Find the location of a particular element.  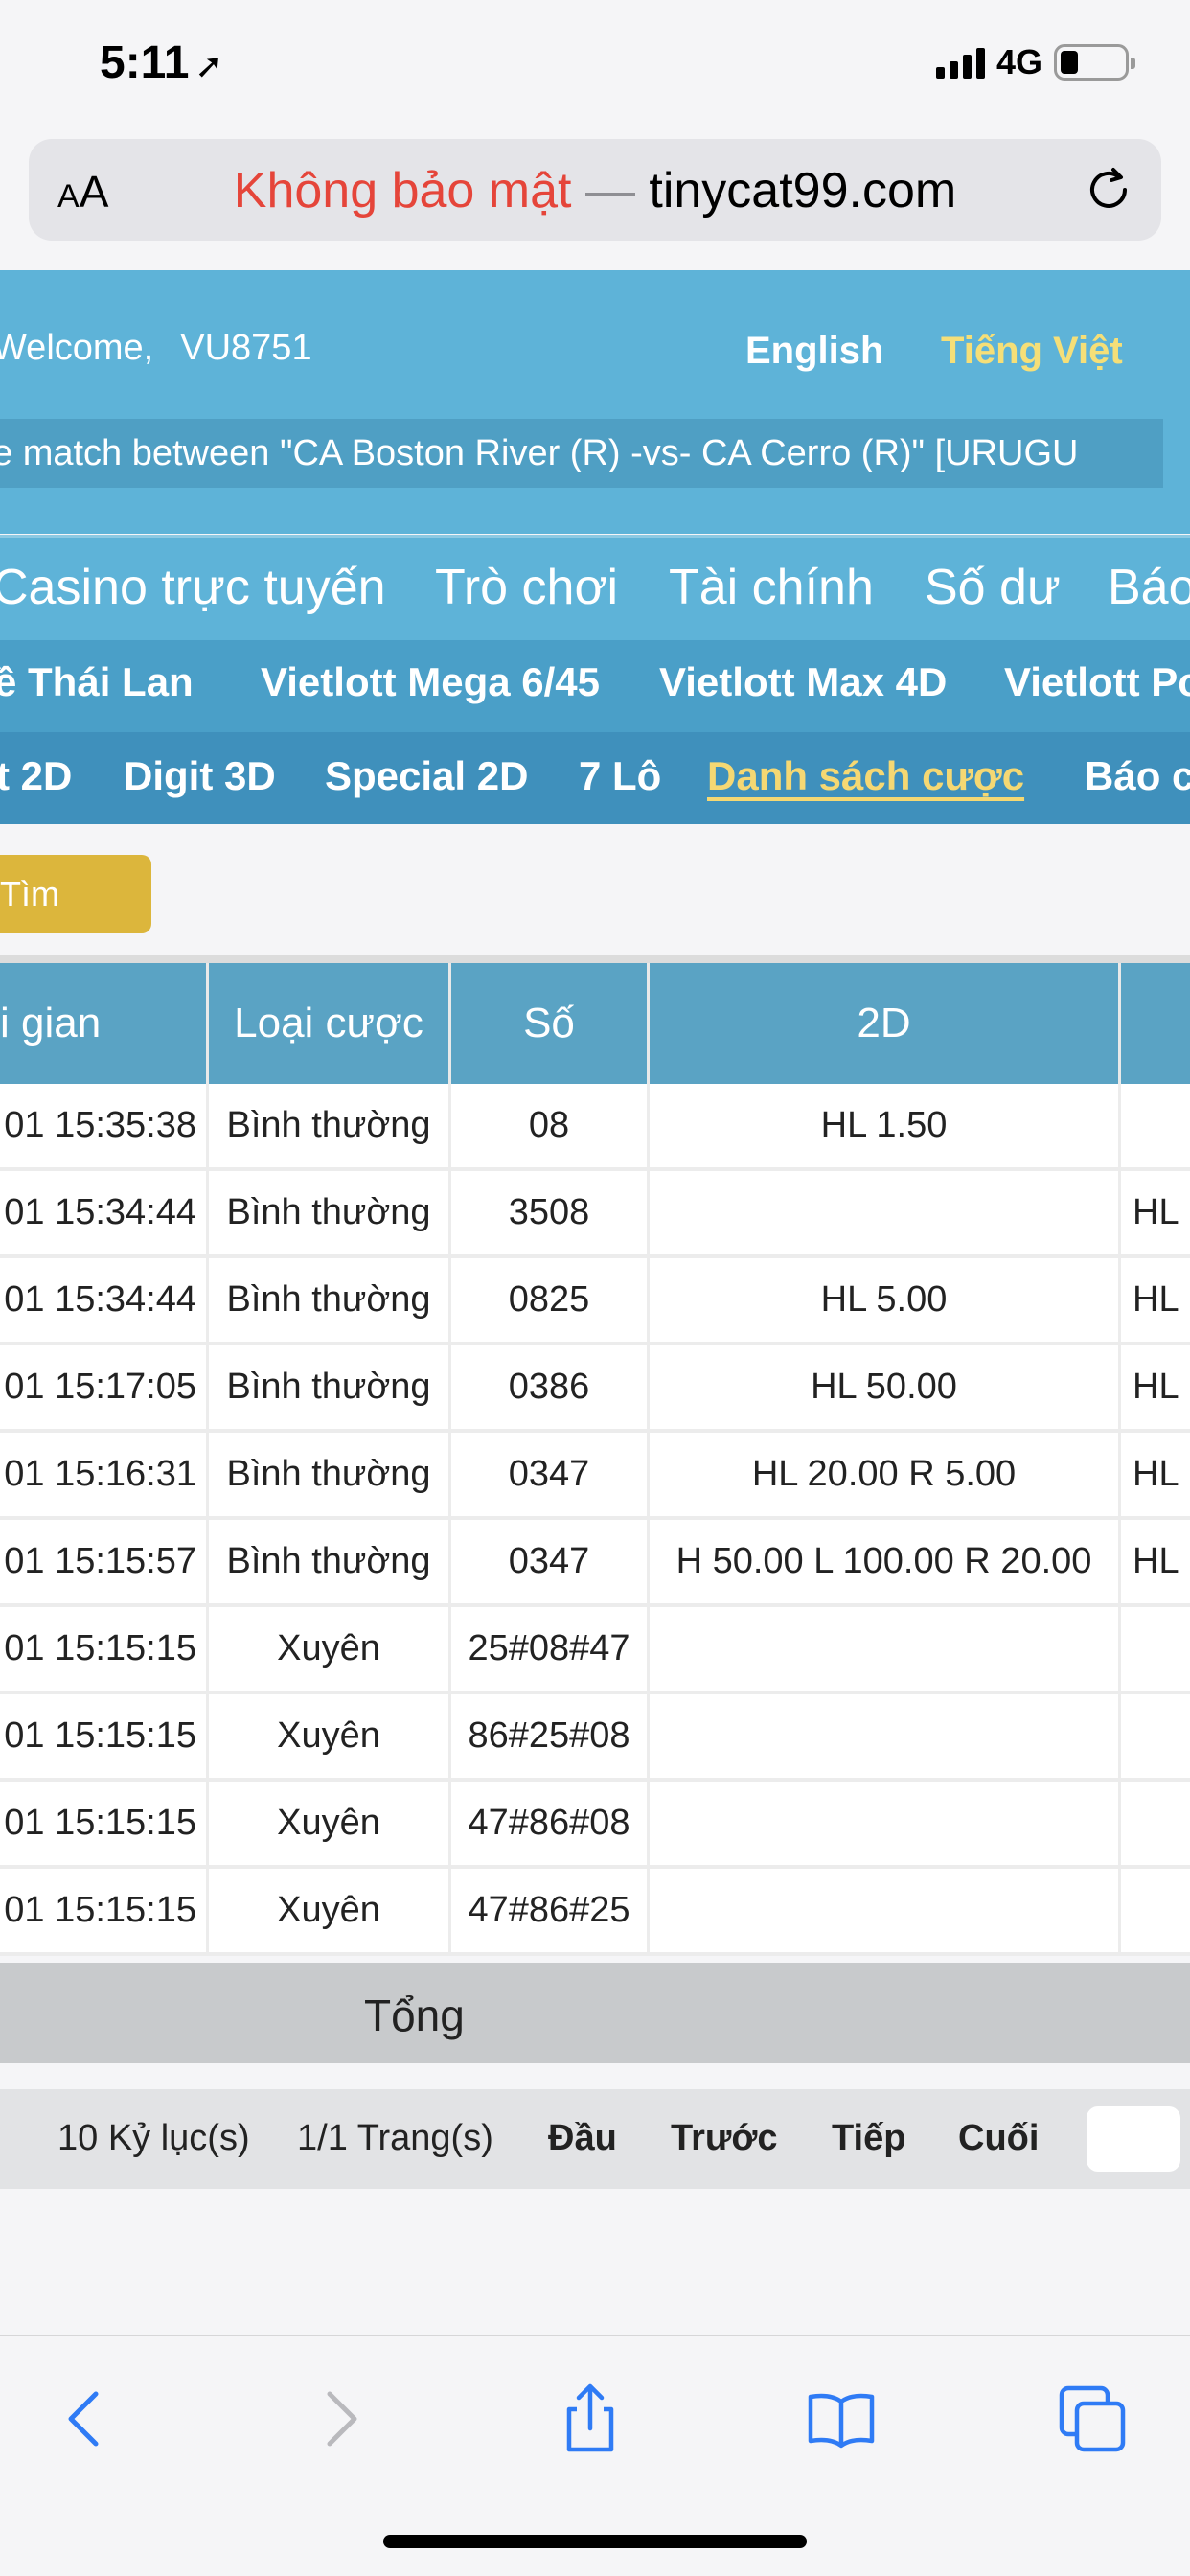

menu-special-2d: Special 2D is located at coordinates (427, 776).